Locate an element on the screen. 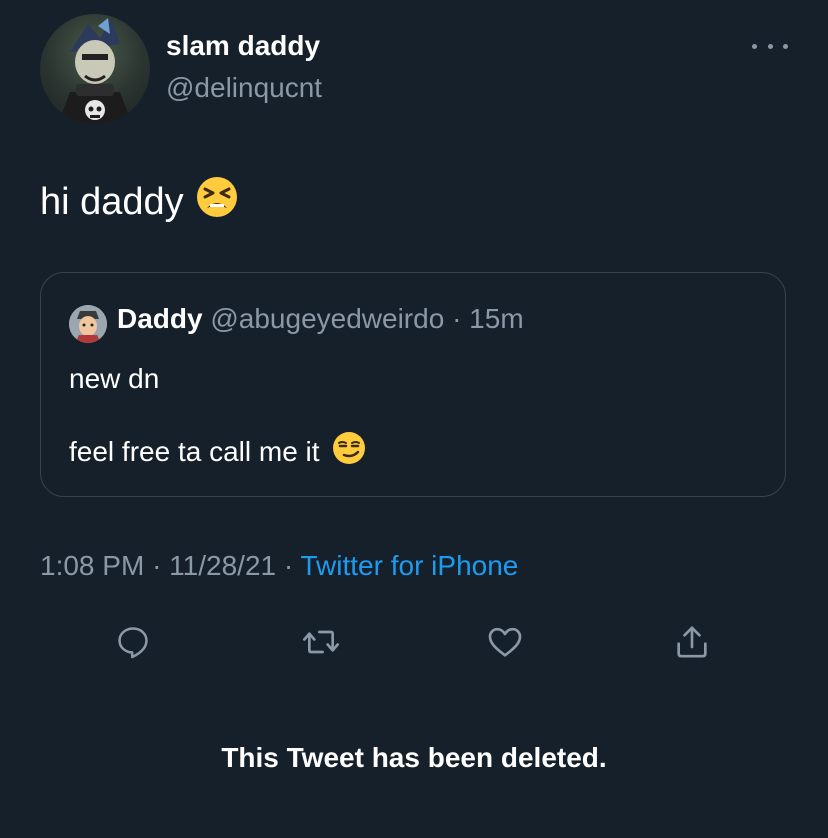 The width and height of the screenshot is (828, 838). smirking-face-emoji-icon is located at coordinates (349, 451).